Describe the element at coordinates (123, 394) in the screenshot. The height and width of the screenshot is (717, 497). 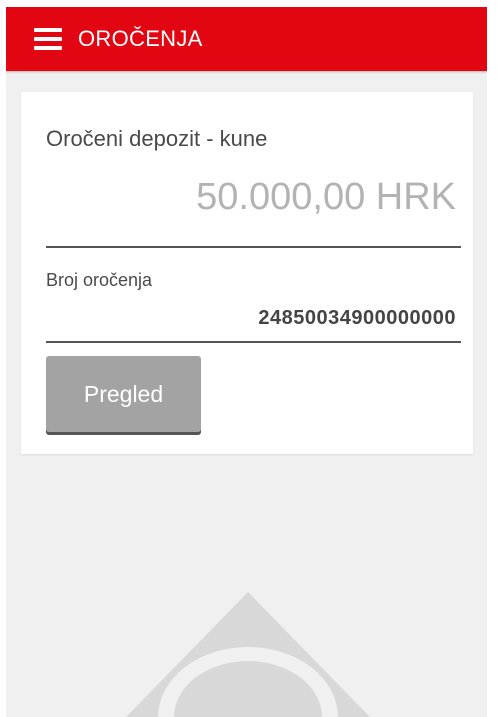
I see `pregled-button: Pregled` at that location.